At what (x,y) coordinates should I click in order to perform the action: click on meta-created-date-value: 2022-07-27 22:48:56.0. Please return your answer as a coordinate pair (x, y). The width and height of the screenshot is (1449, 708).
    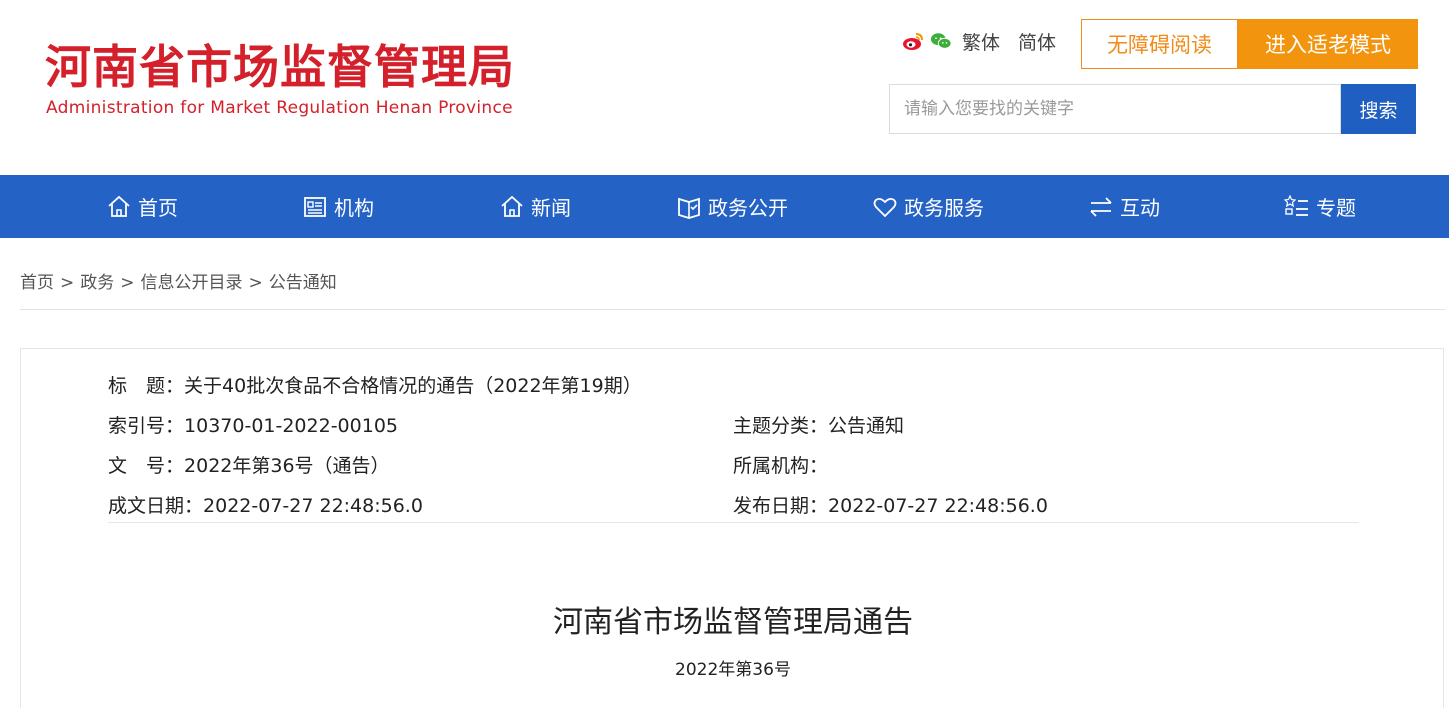
    Looking at the image, I should click on (313, 506).